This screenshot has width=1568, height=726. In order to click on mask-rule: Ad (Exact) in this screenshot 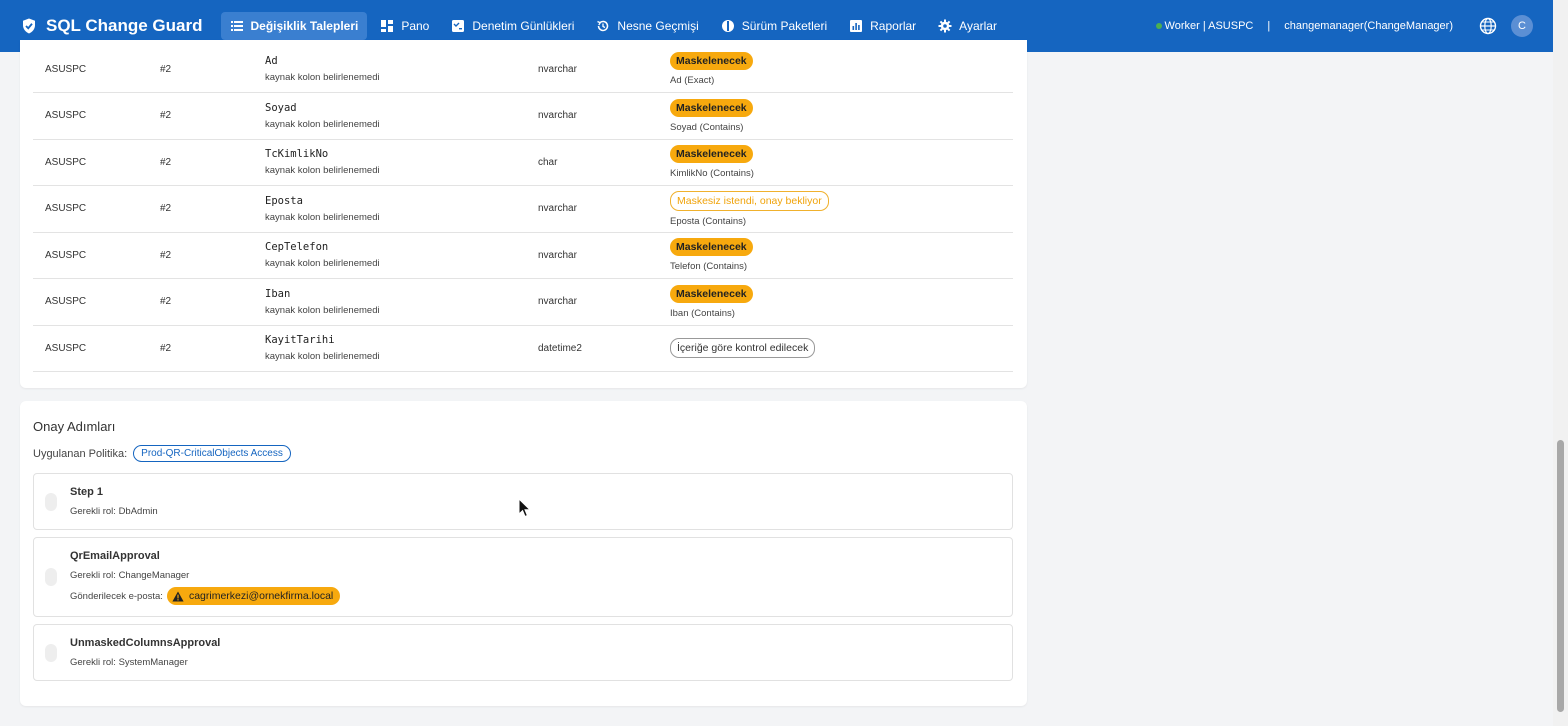, I will do `click(692, 80)`.